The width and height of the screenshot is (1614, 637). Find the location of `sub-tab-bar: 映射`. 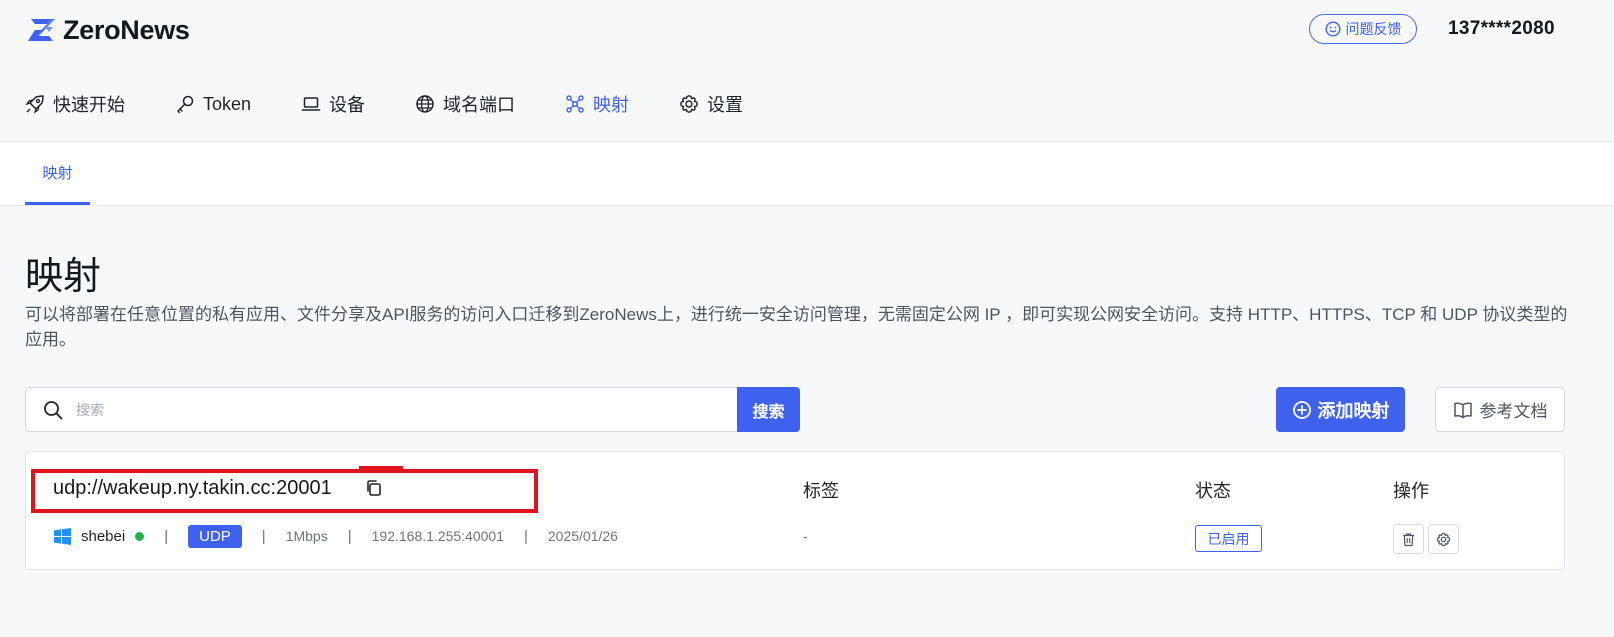

sub-tab-bar: 映射 is located at coordinates (807, 174).